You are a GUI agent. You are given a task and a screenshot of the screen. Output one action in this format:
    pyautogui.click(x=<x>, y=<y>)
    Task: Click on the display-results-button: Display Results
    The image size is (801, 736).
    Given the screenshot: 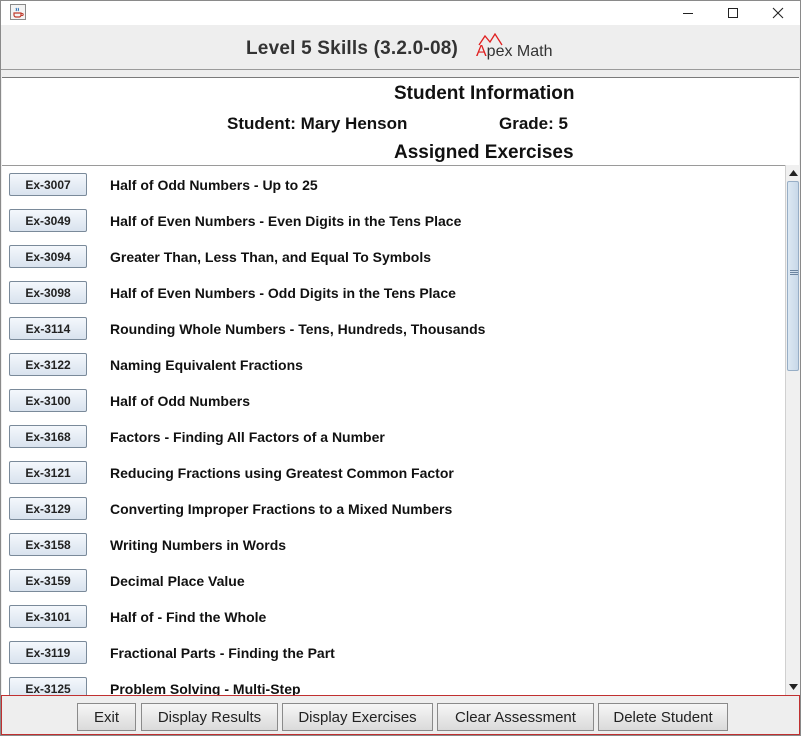 What is the action you would take?
    pyautogui.click(x=209, y=717)
    